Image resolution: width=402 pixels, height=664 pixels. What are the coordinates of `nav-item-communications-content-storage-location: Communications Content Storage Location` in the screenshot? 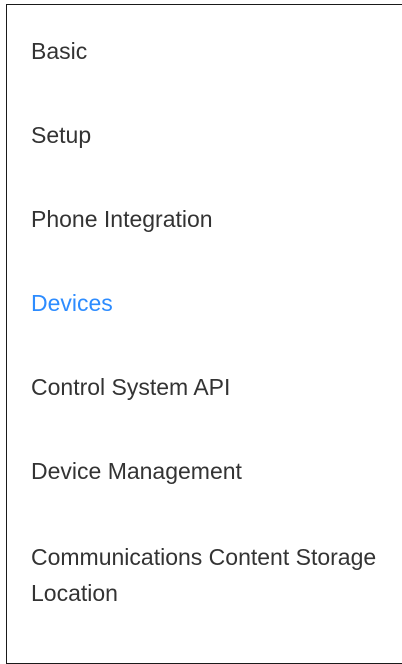 It's located at (211, 575).